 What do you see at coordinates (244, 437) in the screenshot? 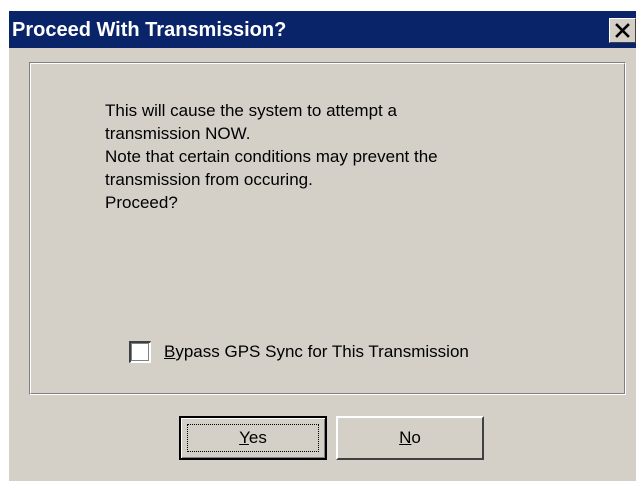
I see `access-key: Y` at bounding box center [244, 437].